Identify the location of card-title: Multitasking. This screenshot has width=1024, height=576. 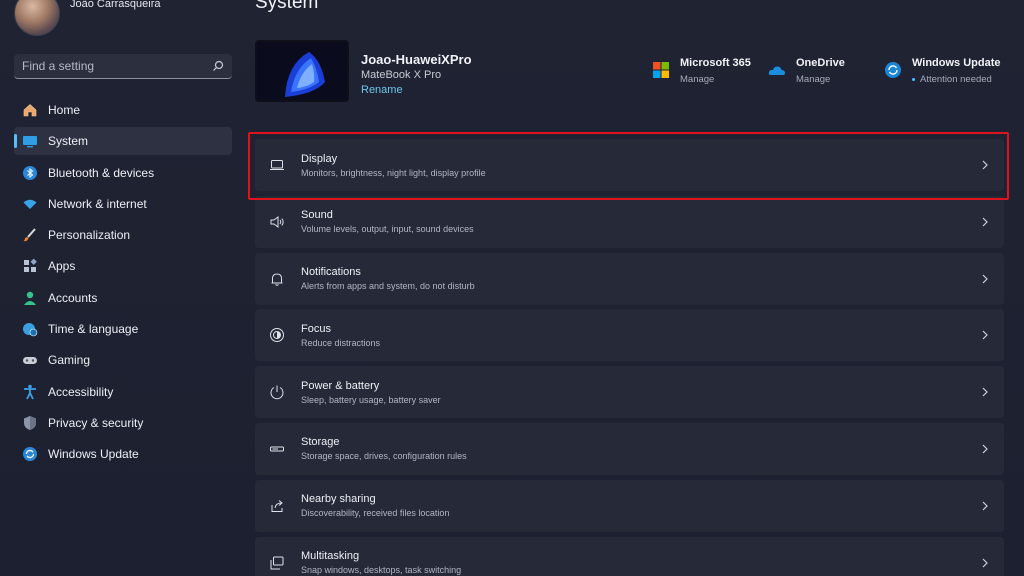
(330, 556).